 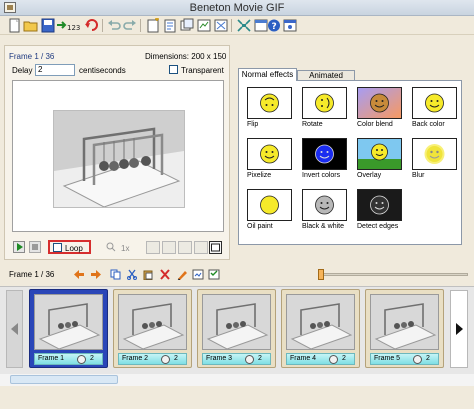 I want to click on effect-back-color-thumbnail, so click(x=434, y=103).